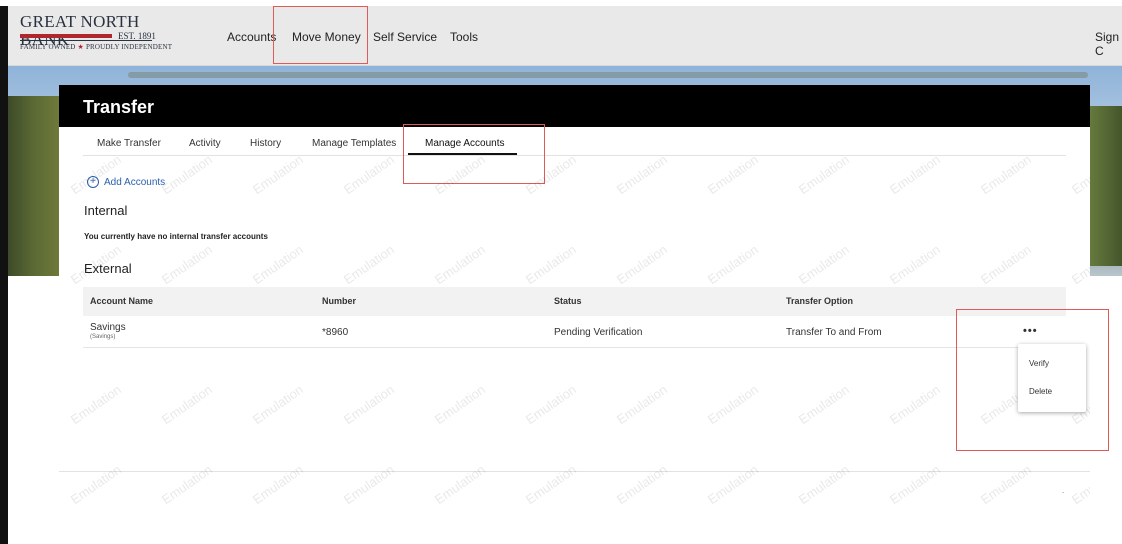 This screenshot has height=544, width=1122. What do you see at coordinates (598, 332) in the screenshot?
I see `account-status: Pending Verification` at bounding box center [598, 332].